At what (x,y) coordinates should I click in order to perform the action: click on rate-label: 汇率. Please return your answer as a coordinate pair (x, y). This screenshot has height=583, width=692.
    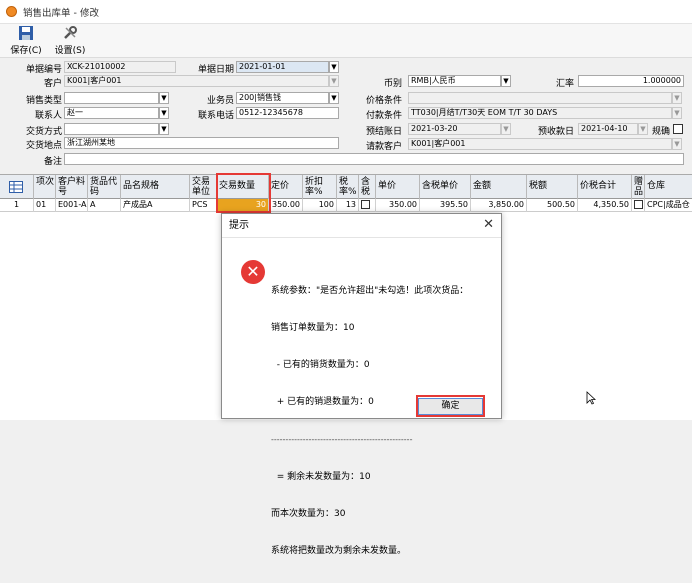
    Looking at the image, I should click on (564, 84).